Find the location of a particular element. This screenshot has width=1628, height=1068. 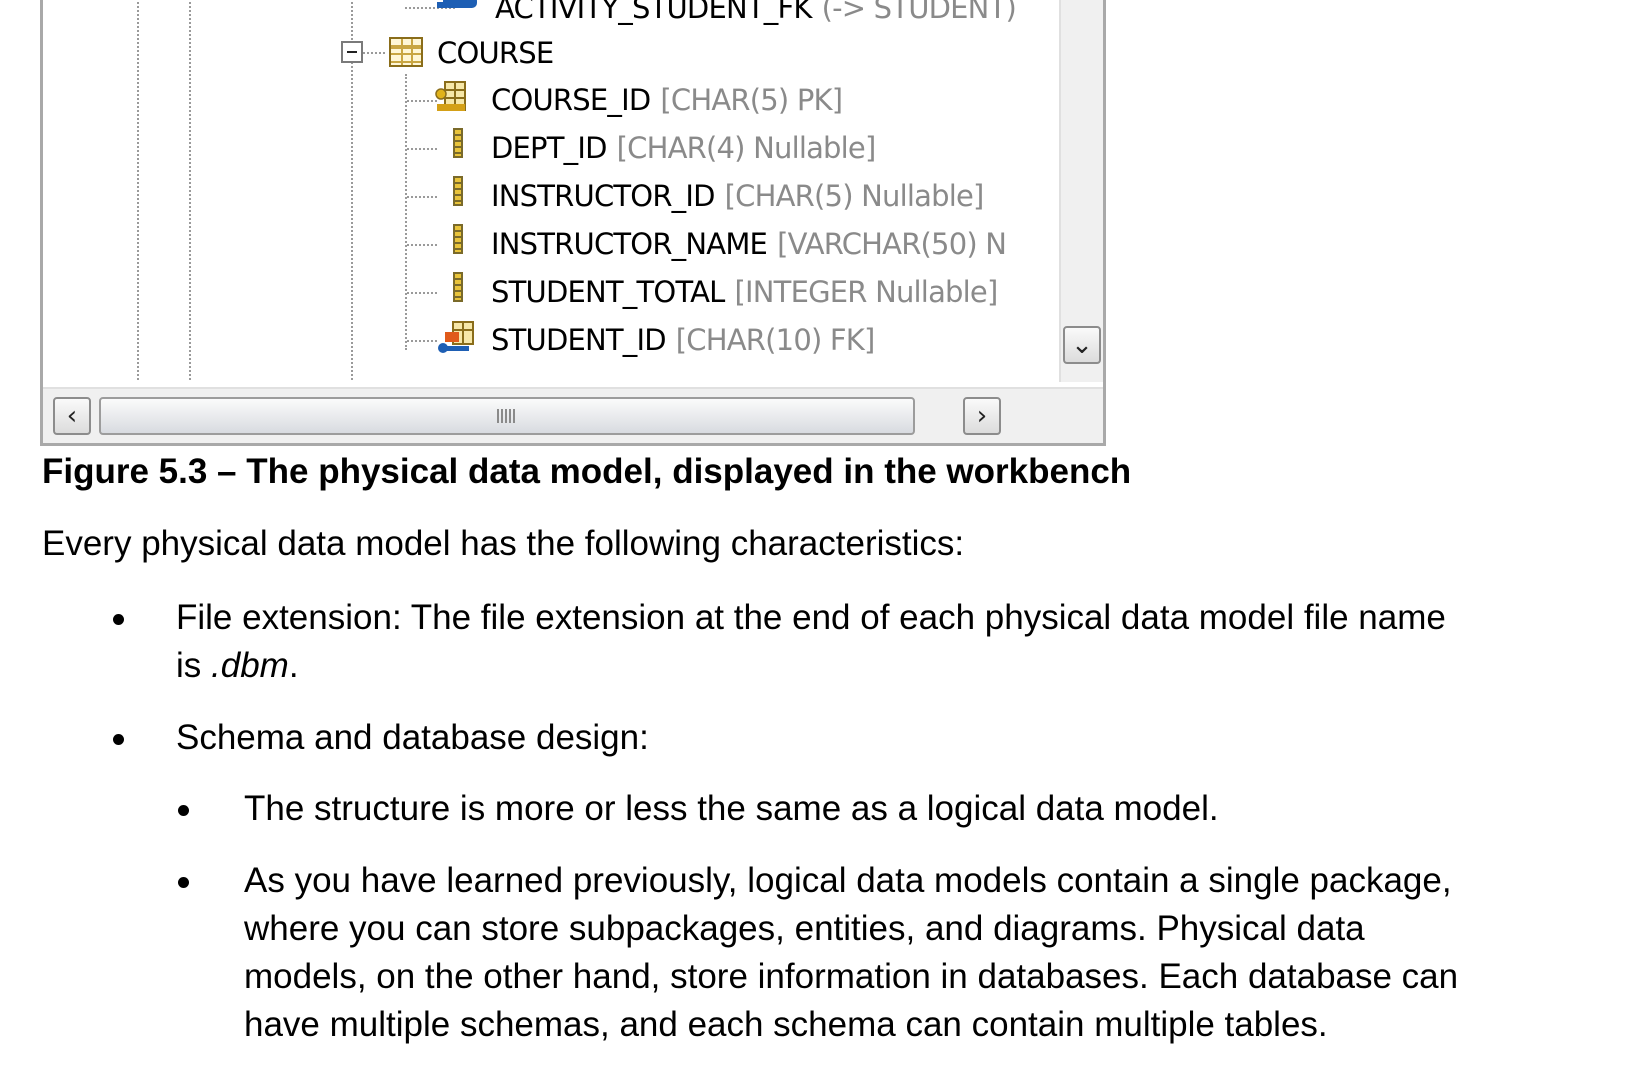

scroll-down-button: ⌄ is located at coordinates (1082, 345).